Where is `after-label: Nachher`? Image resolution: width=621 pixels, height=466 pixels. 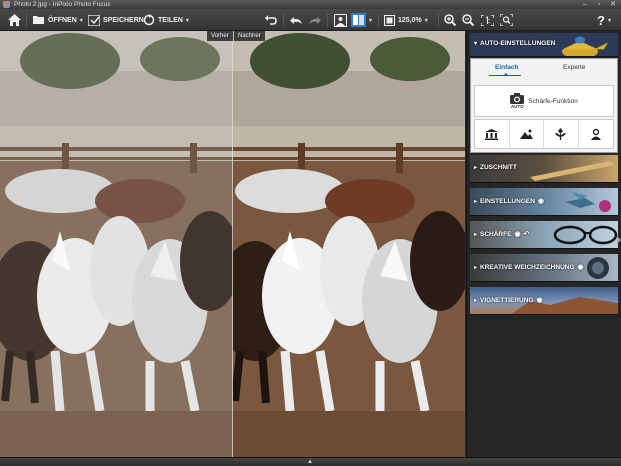 after-label: Nachher is located at coordinates (249, 36).